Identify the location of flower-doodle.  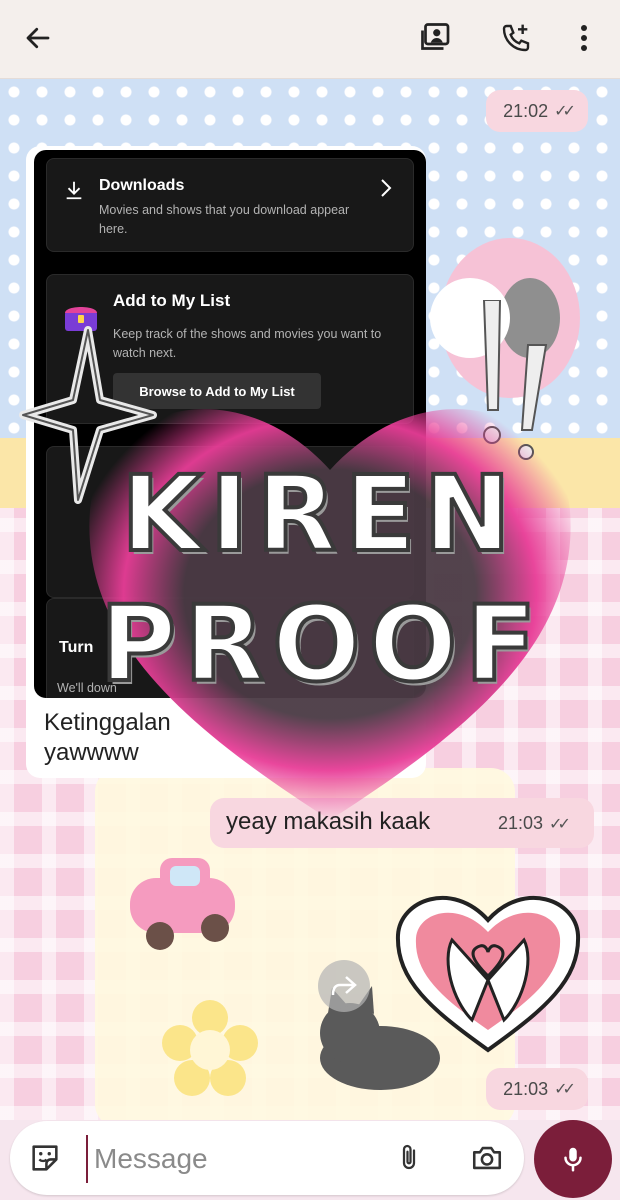
(210, 1048).